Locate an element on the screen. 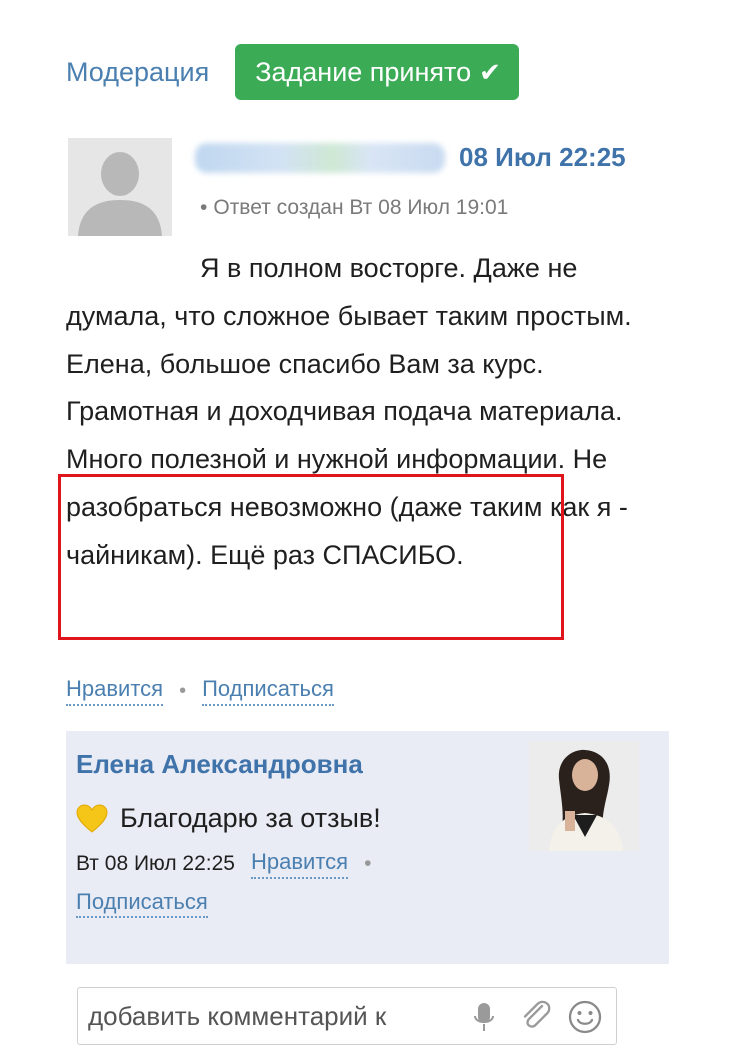  author-photo is located at coordinates (584, 796).